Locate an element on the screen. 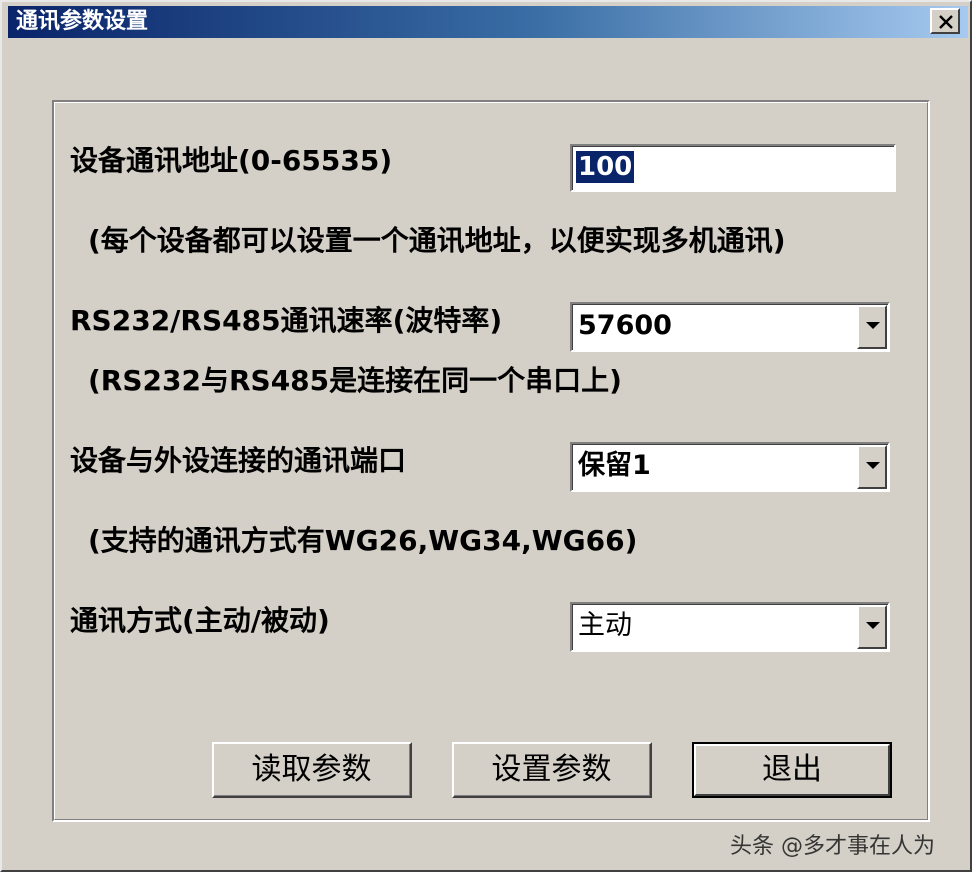 Image resolution: width=976 pixels, height=878 pixels. read-parameters-button: 读取参数 is located at coordinates (312, 770).